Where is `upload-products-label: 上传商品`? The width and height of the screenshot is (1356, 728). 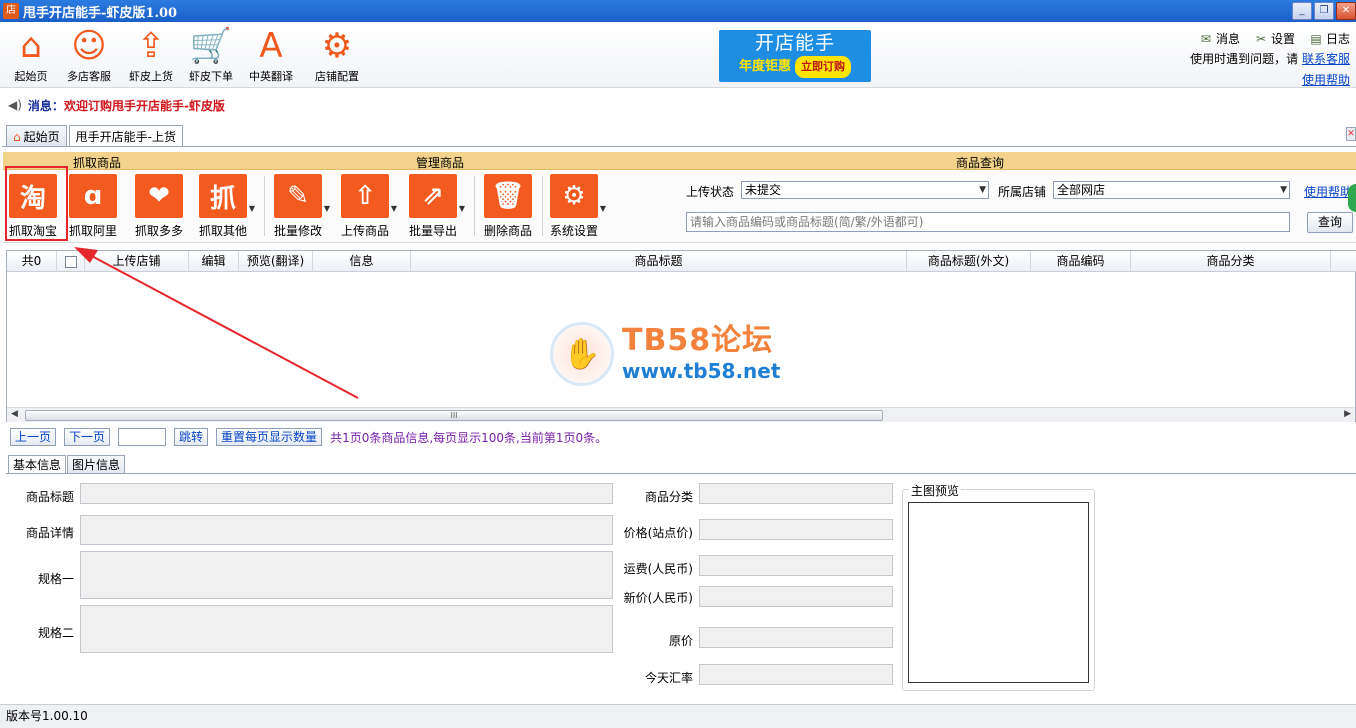 upload-products-label: 上传商品 is located at coordinates (364, 231).